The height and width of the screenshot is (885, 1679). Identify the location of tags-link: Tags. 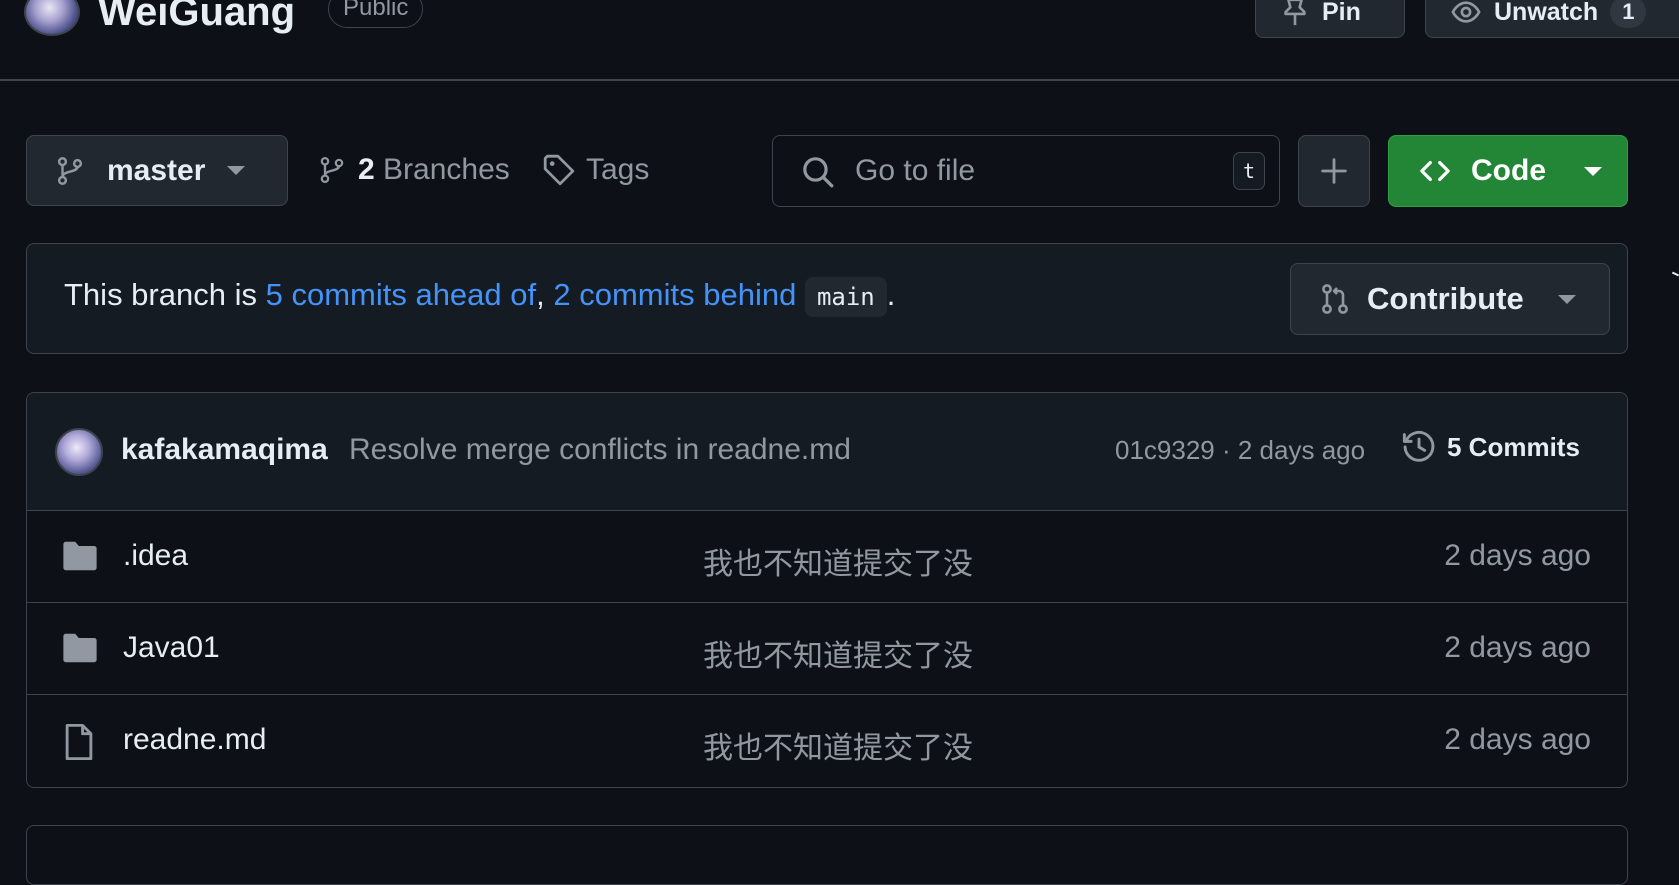
(595, 170).